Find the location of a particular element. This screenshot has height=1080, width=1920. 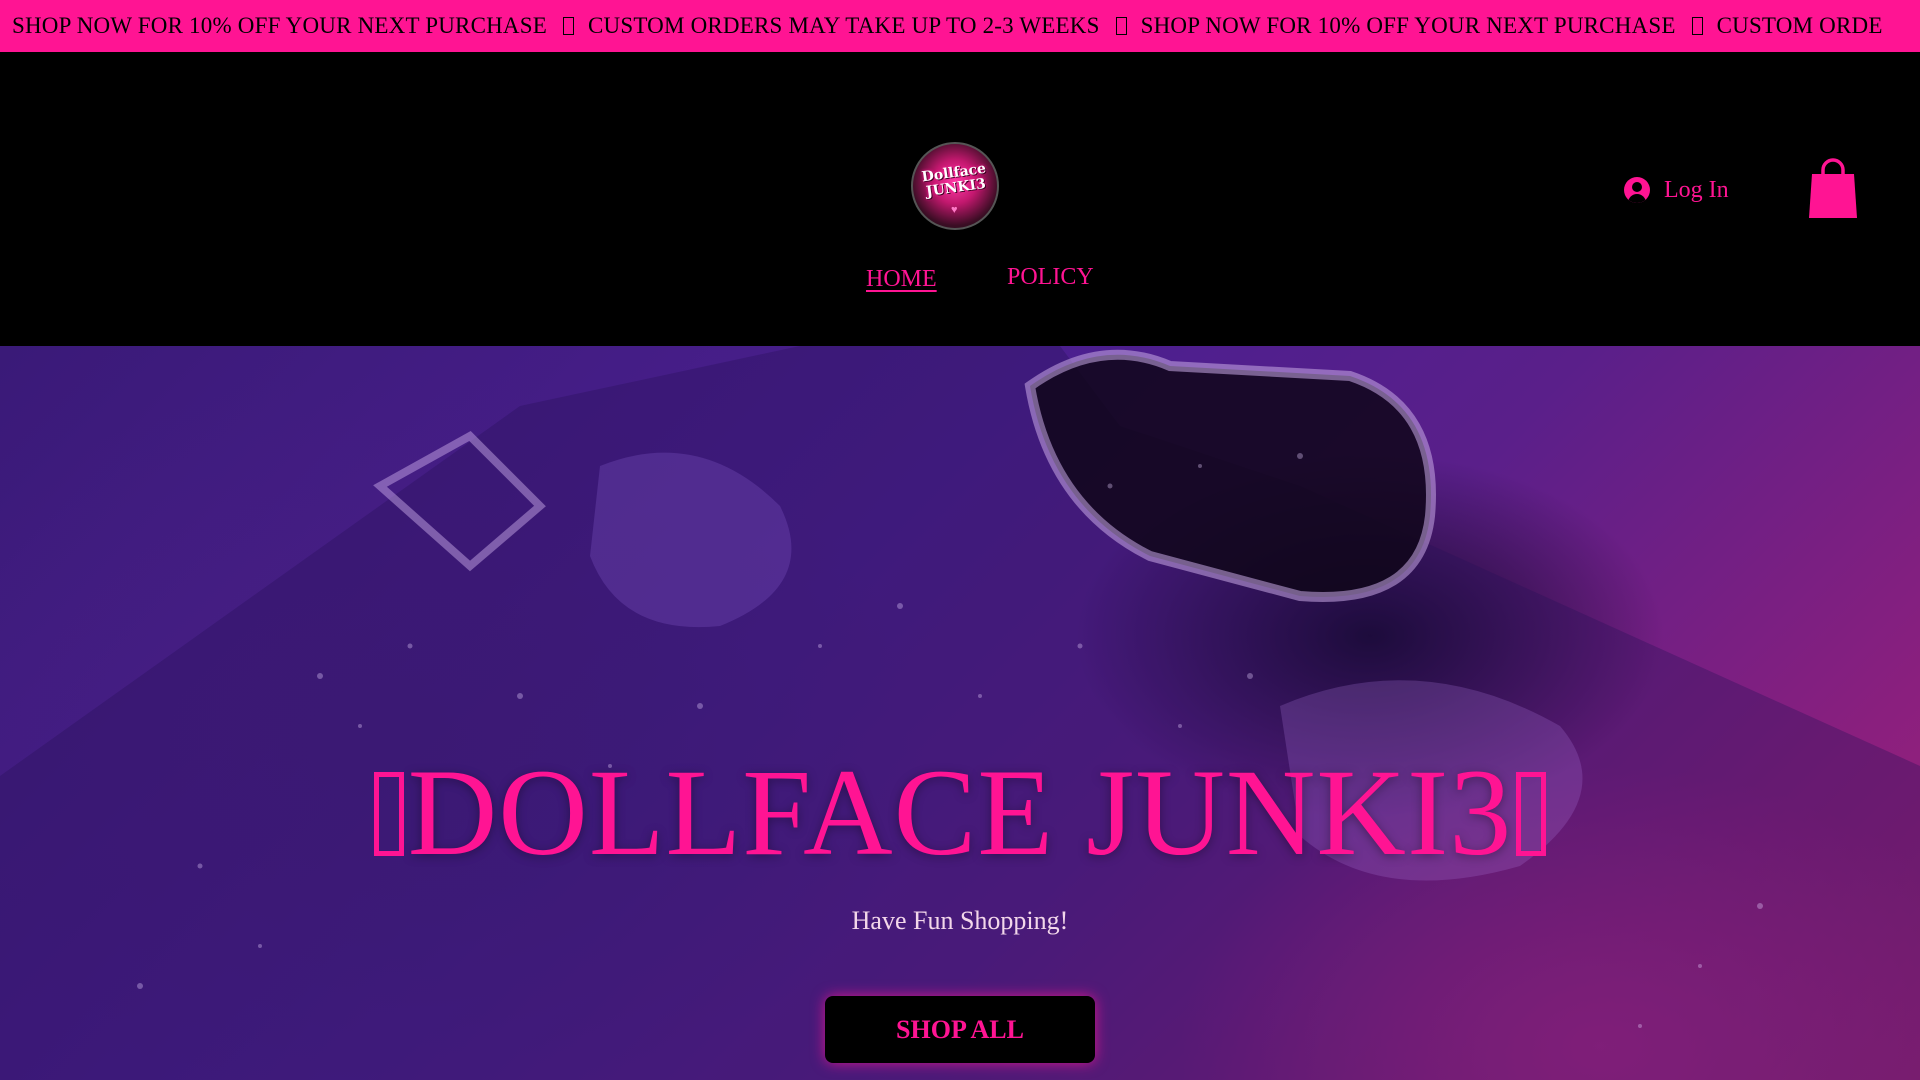

site-logo: Dollface JUNKI3 ♥ is located at coordinates (955, 186).